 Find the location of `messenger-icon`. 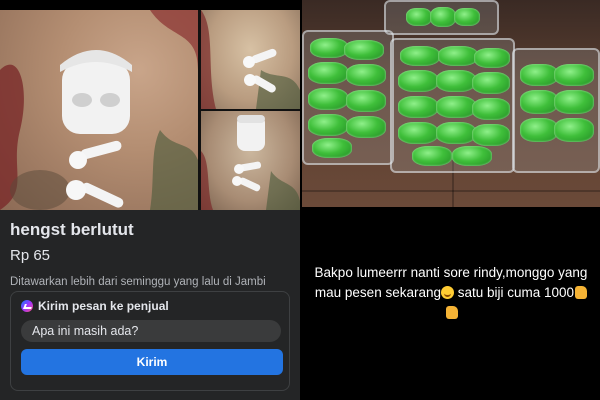

messenger-icon is located at coordinates (27, 306).